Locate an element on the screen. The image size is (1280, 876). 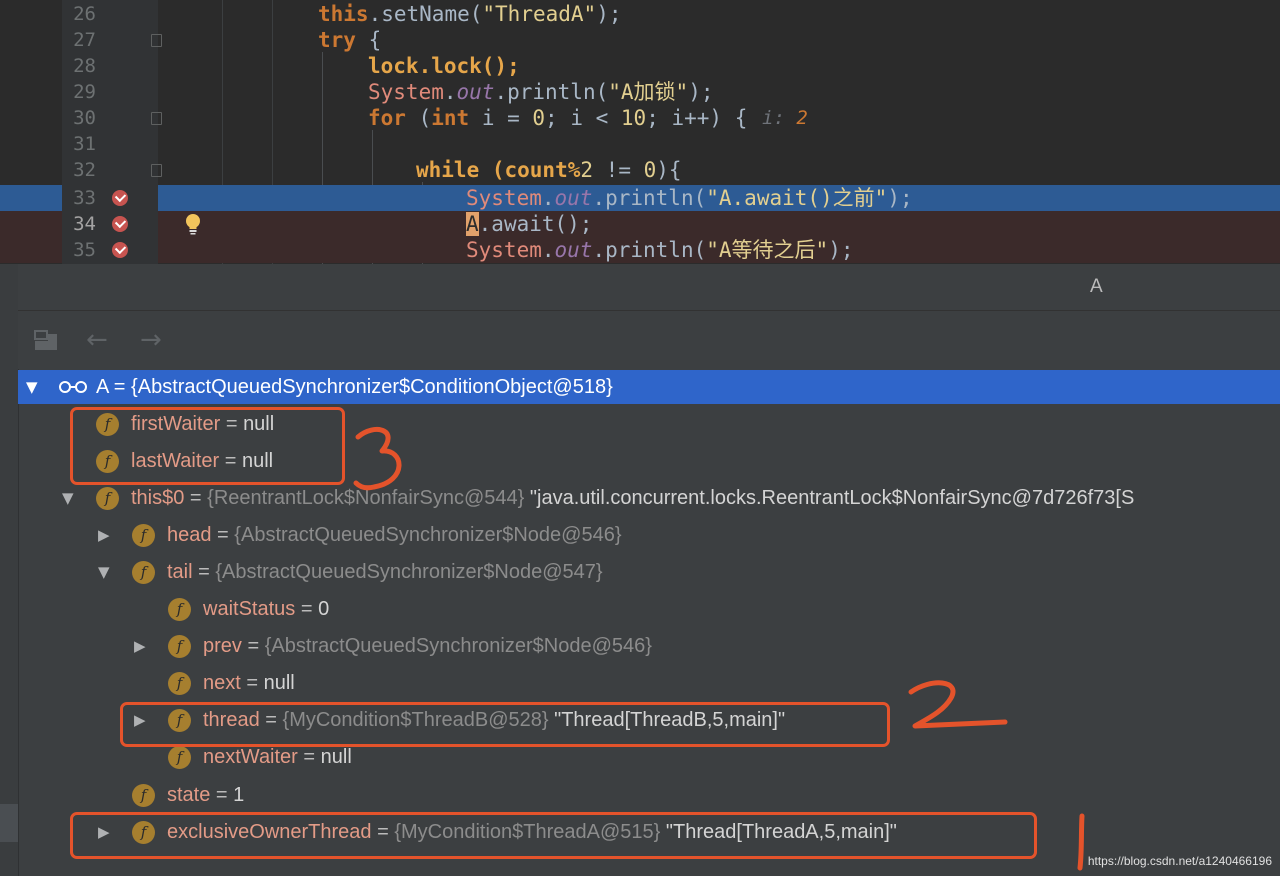
frames-icon is located at coordinates (48, 340).